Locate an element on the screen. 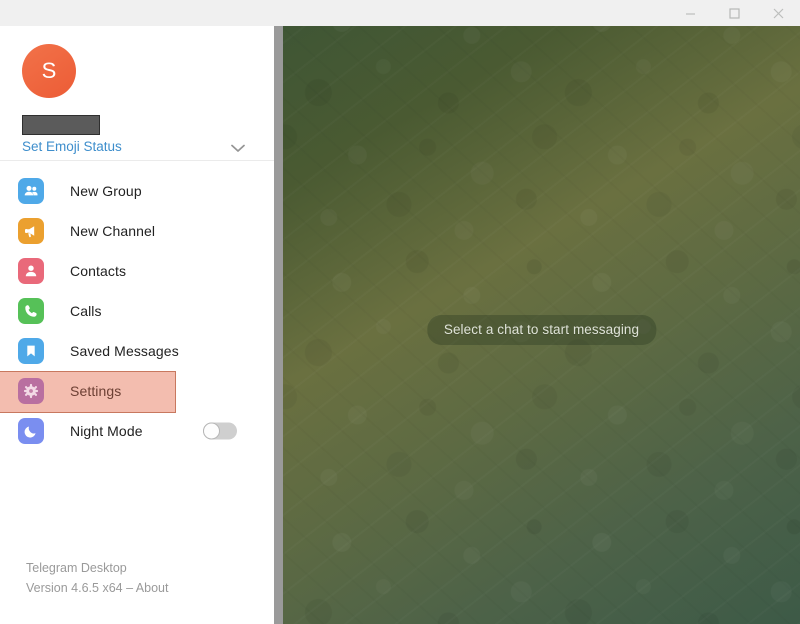  account-name-redacted is located at coordinates (61, 125).